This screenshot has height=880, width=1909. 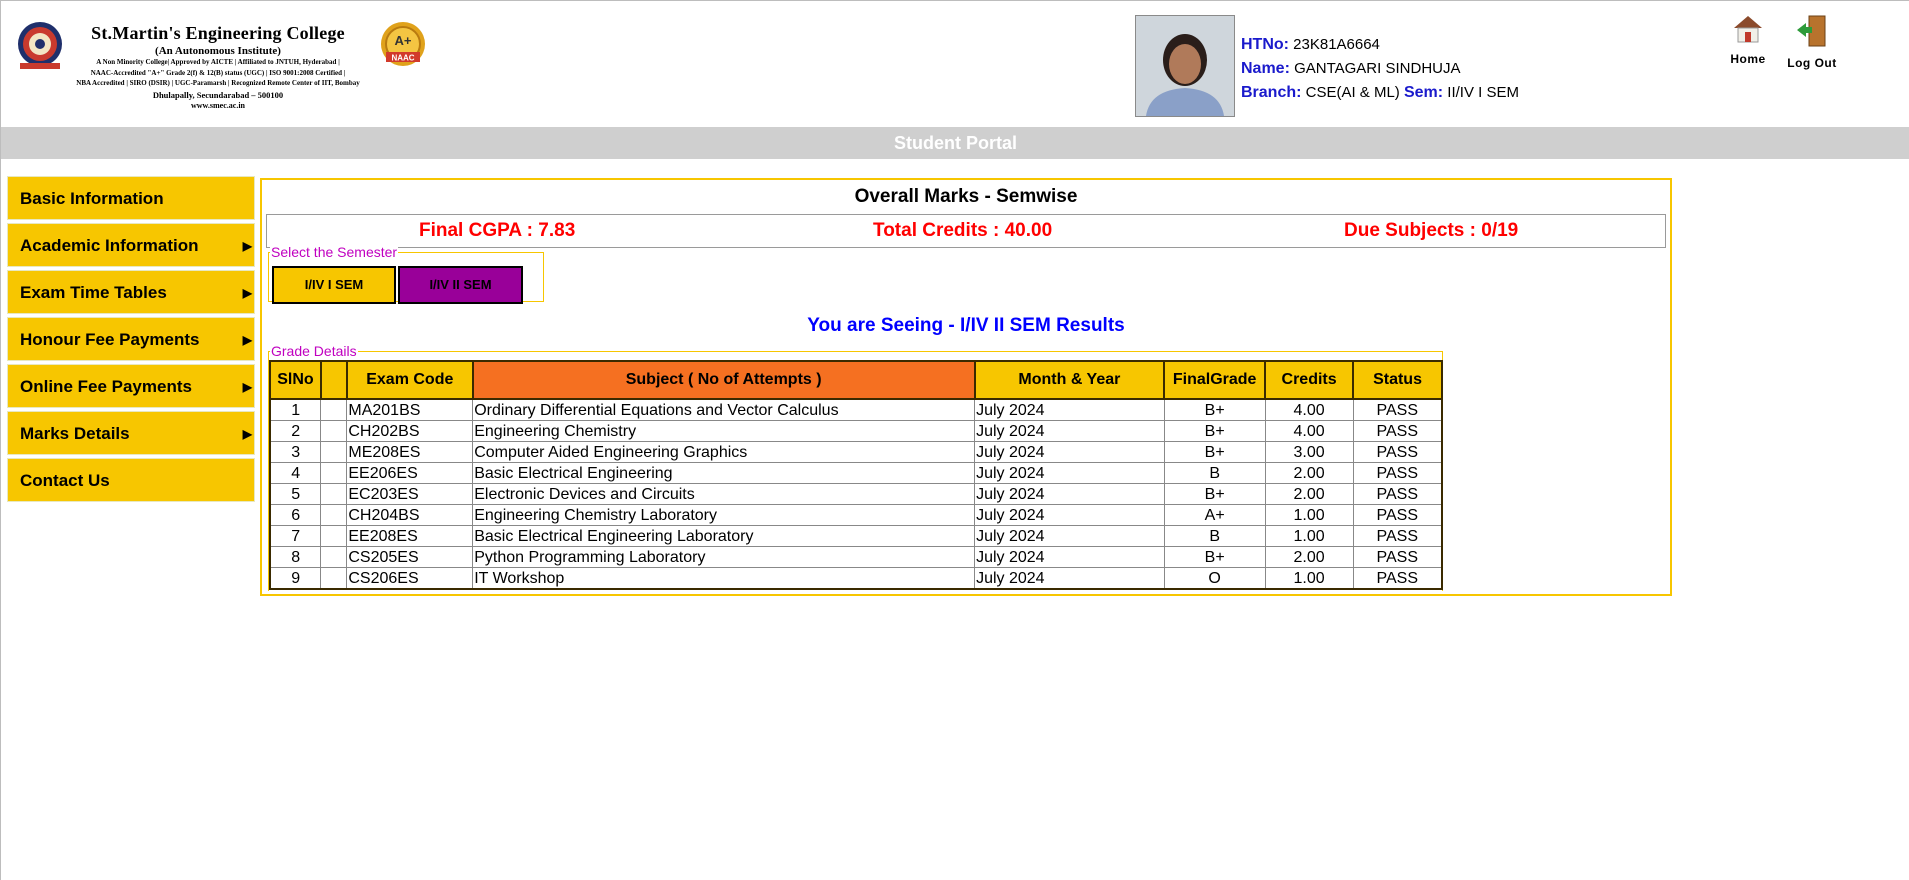 What do you see at coordinates (218, 51) in the screenshot?
I see `college-subtitle: (An Autonomous Institute)` at bounding box center [218, 51].